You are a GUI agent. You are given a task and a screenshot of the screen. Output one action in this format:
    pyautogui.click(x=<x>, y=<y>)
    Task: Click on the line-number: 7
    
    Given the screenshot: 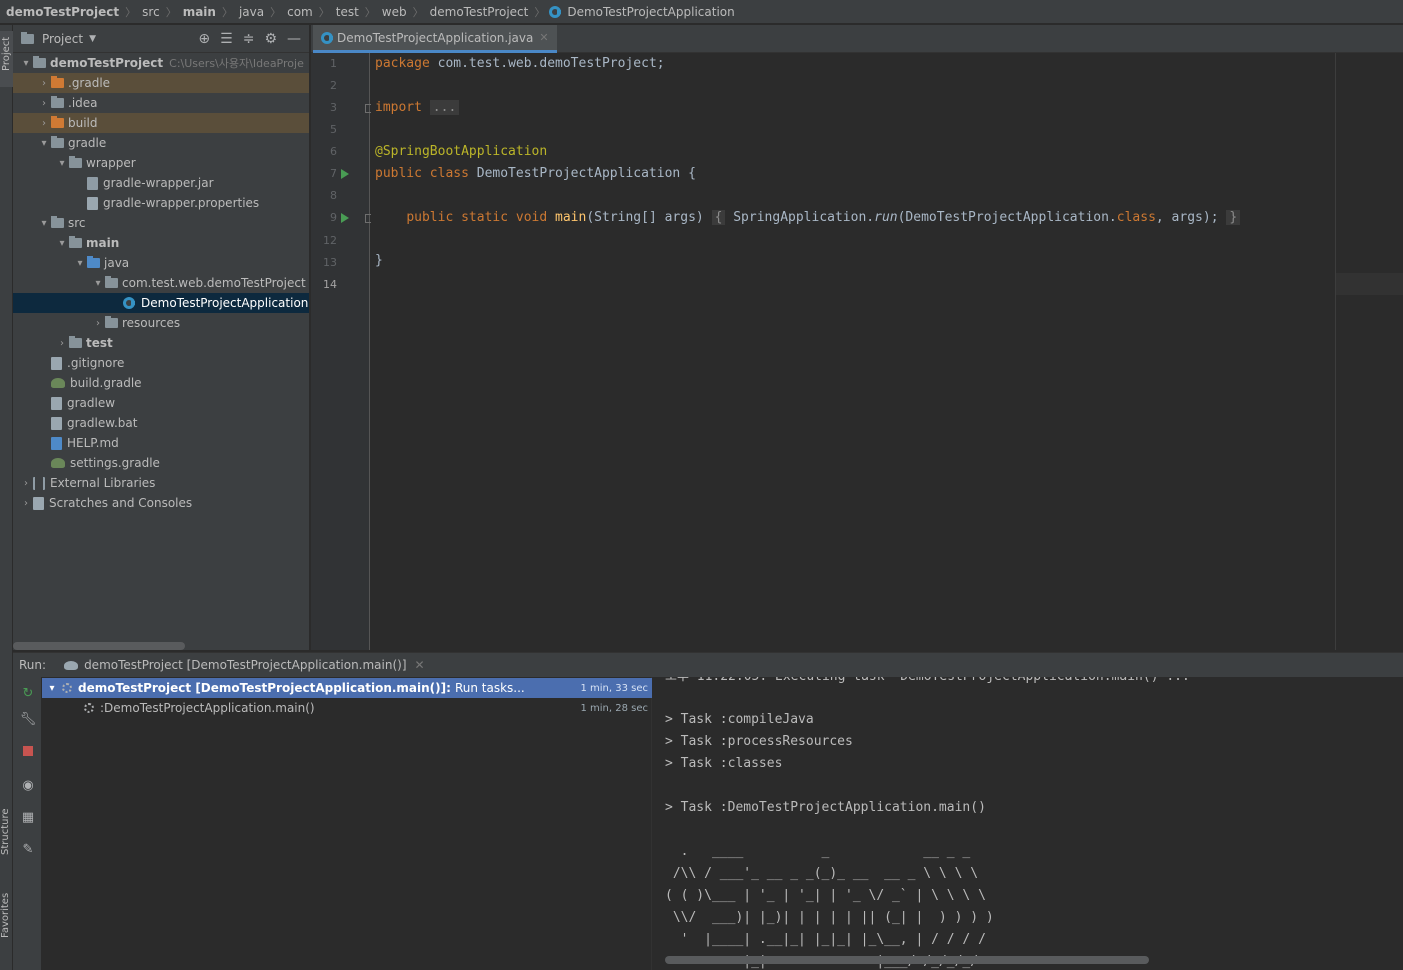 What is the action you would take?
    pyautogui.click(x=333, y=173)
    